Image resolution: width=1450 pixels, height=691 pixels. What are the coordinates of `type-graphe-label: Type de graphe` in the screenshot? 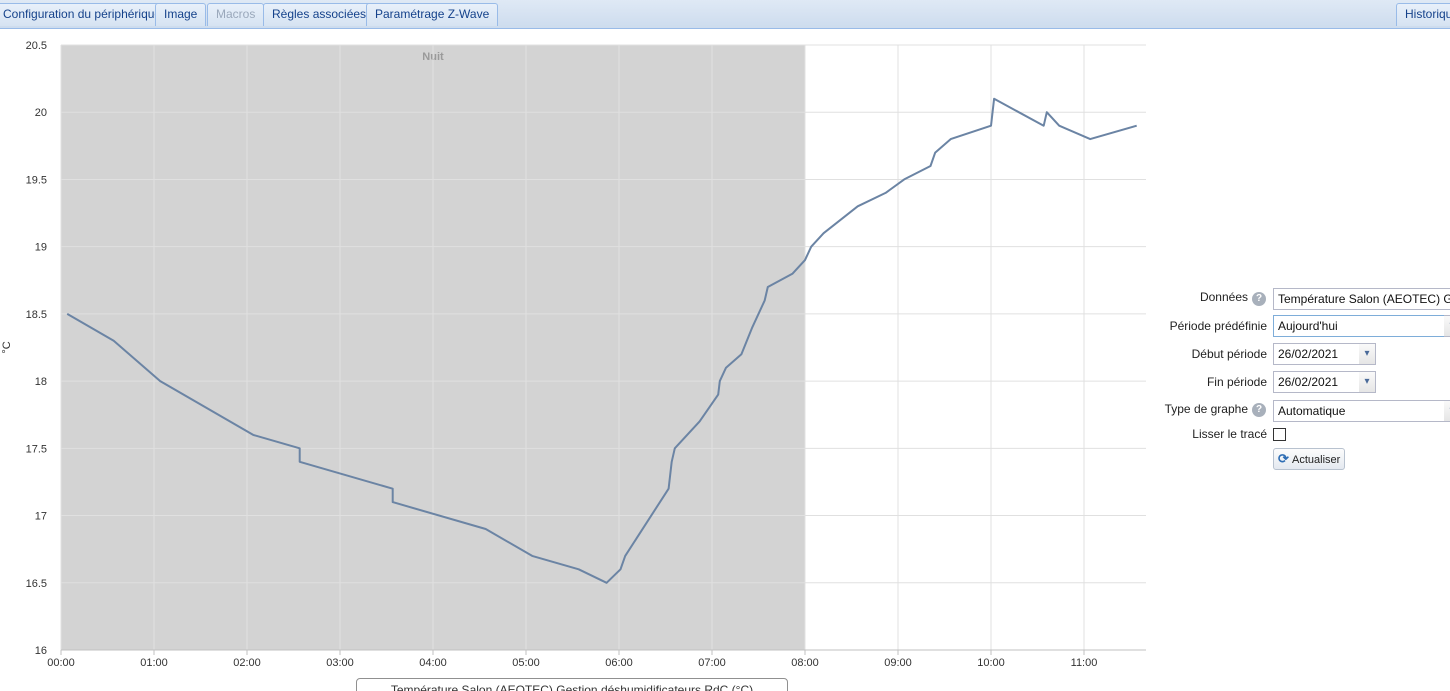 It's located at (1206, 409).